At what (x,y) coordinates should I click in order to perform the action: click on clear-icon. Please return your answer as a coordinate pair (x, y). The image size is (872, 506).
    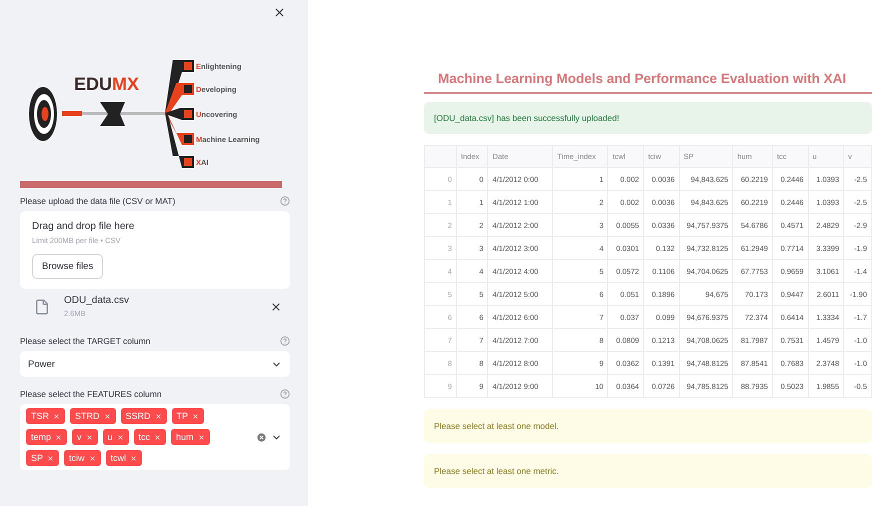
    Looking at the image, I should click on (261, 437).